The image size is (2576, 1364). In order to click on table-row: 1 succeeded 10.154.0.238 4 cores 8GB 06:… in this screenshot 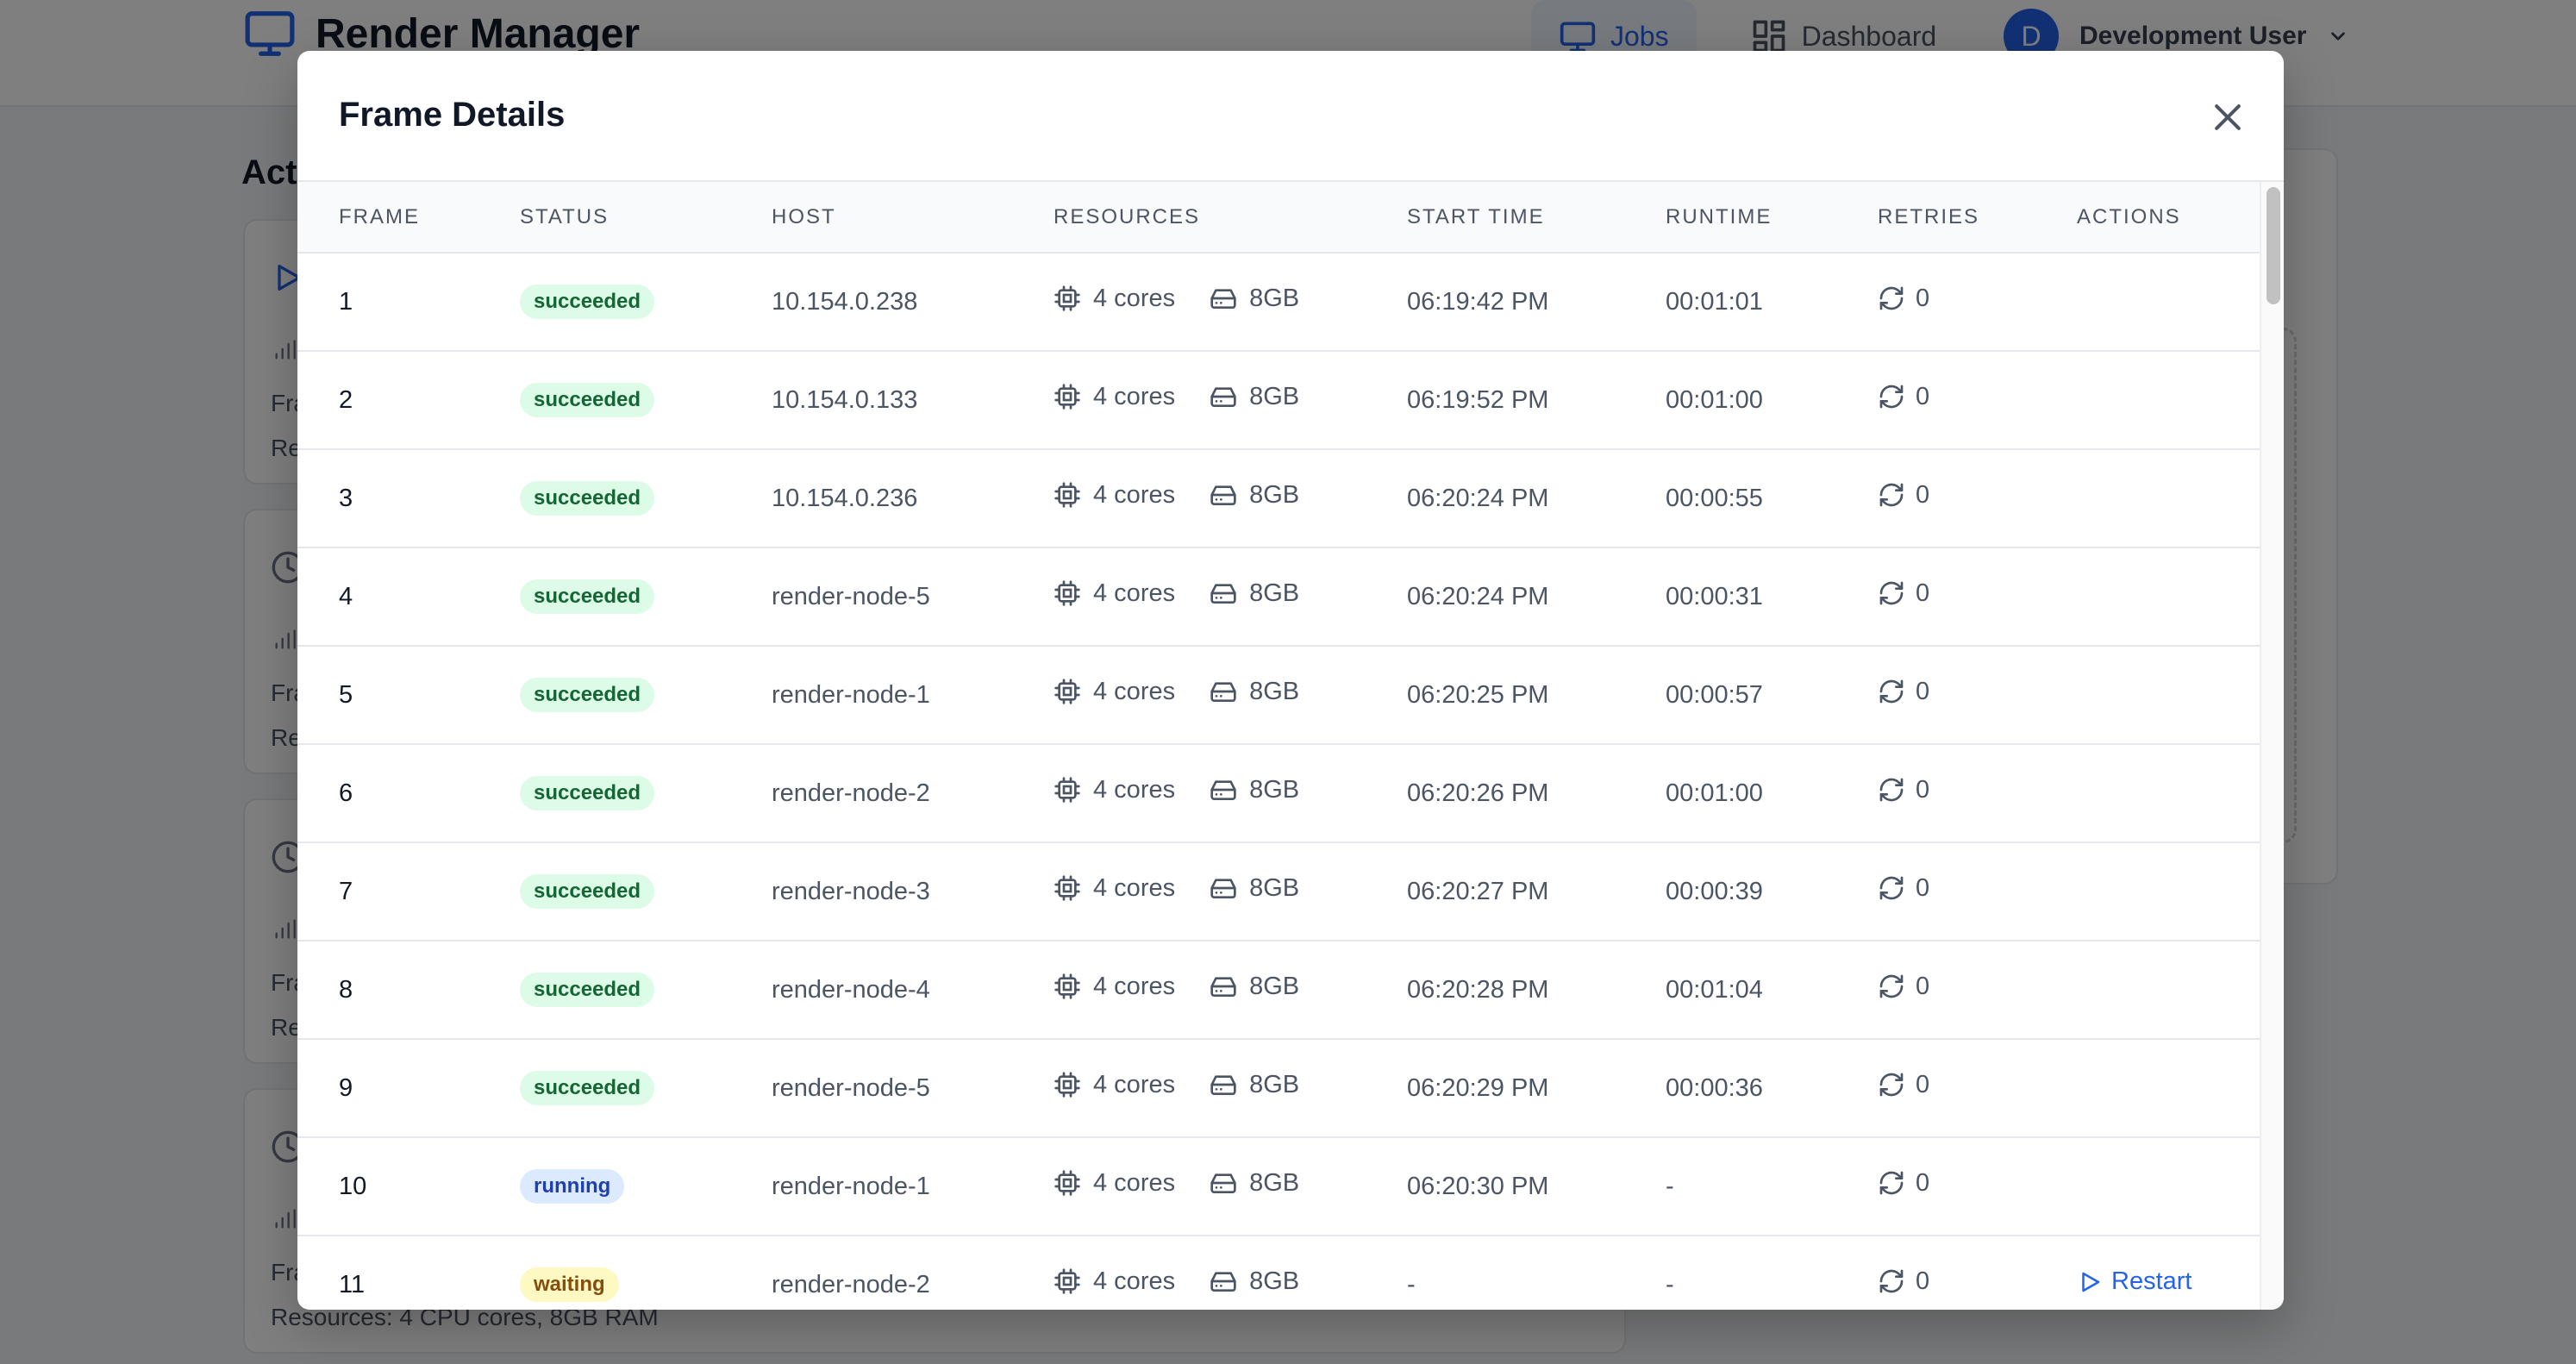, I will do `click(1278, 302)`.